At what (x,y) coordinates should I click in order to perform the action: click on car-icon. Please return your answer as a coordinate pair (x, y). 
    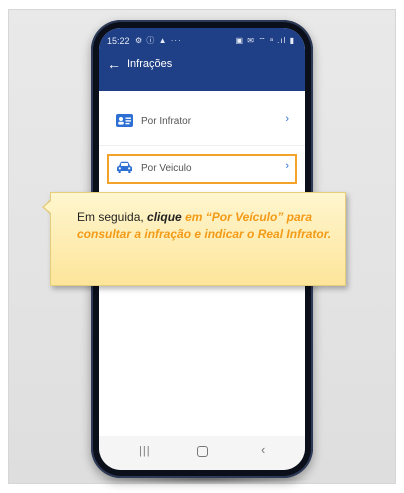
    Looking at the image, I should click on (124, 167).